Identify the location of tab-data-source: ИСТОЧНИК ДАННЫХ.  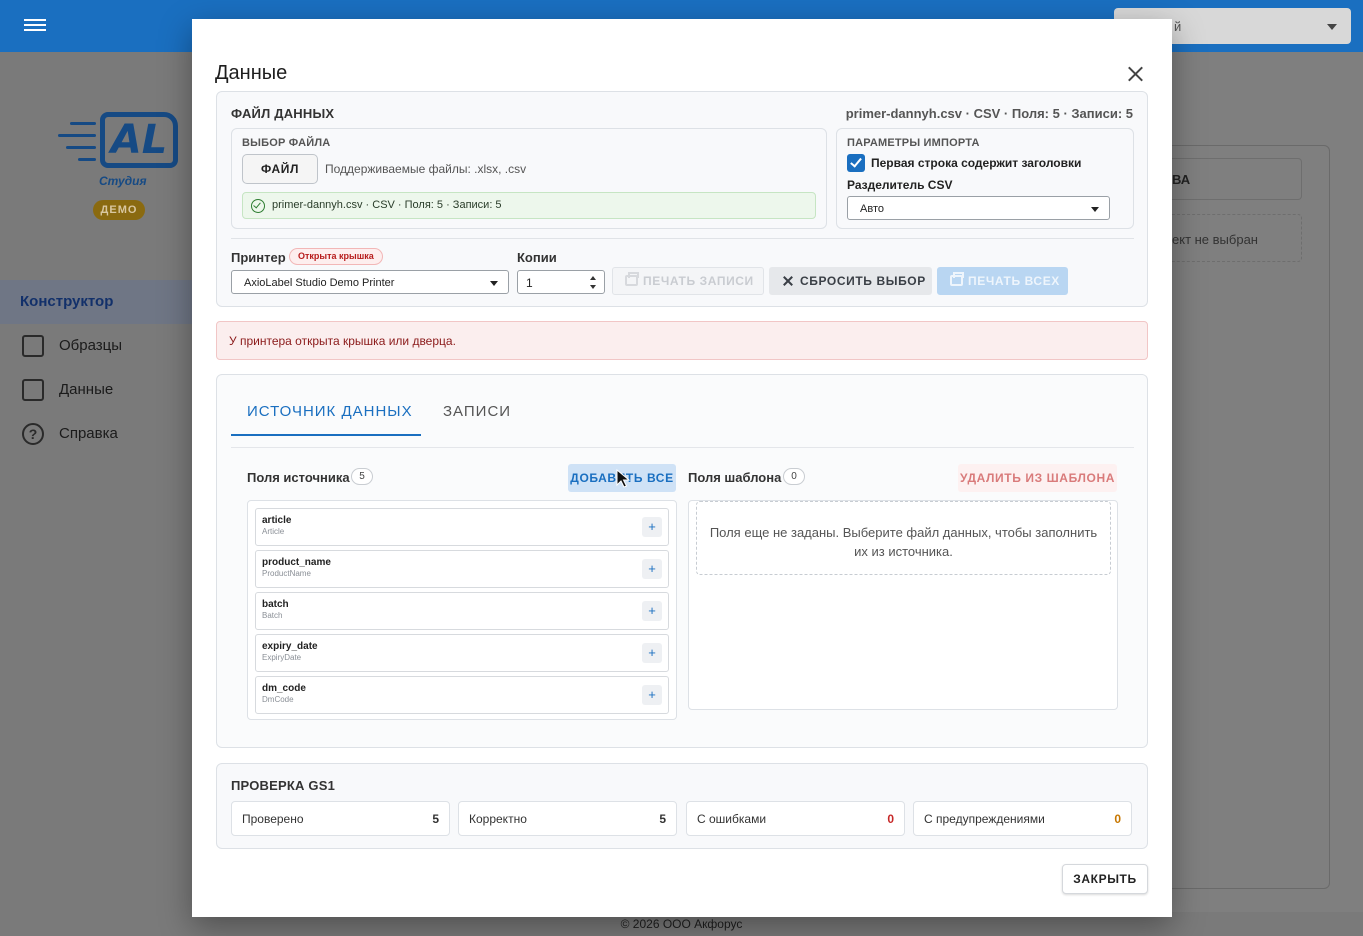
(330, 411).